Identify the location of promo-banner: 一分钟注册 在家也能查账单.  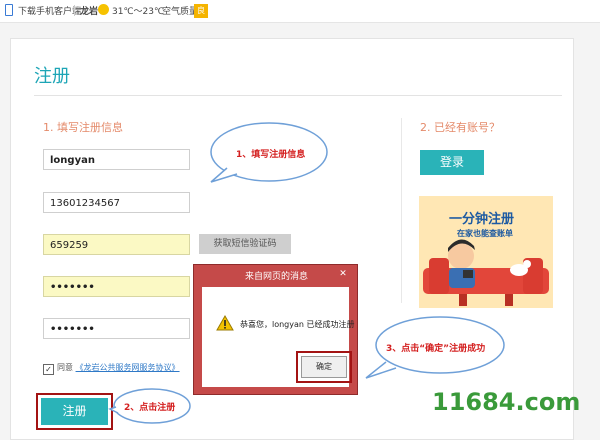
(486, 252).